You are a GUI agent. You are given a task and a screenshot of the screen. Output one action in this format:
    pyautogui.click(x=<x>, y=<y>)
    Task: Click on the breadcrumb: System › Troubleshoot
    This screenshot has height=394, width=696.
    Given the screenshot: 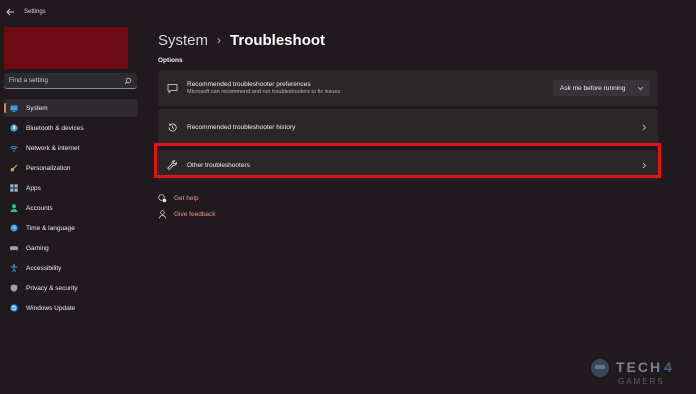 What is the action you would take?
    pyautogui.click(x=241, y=40)
    